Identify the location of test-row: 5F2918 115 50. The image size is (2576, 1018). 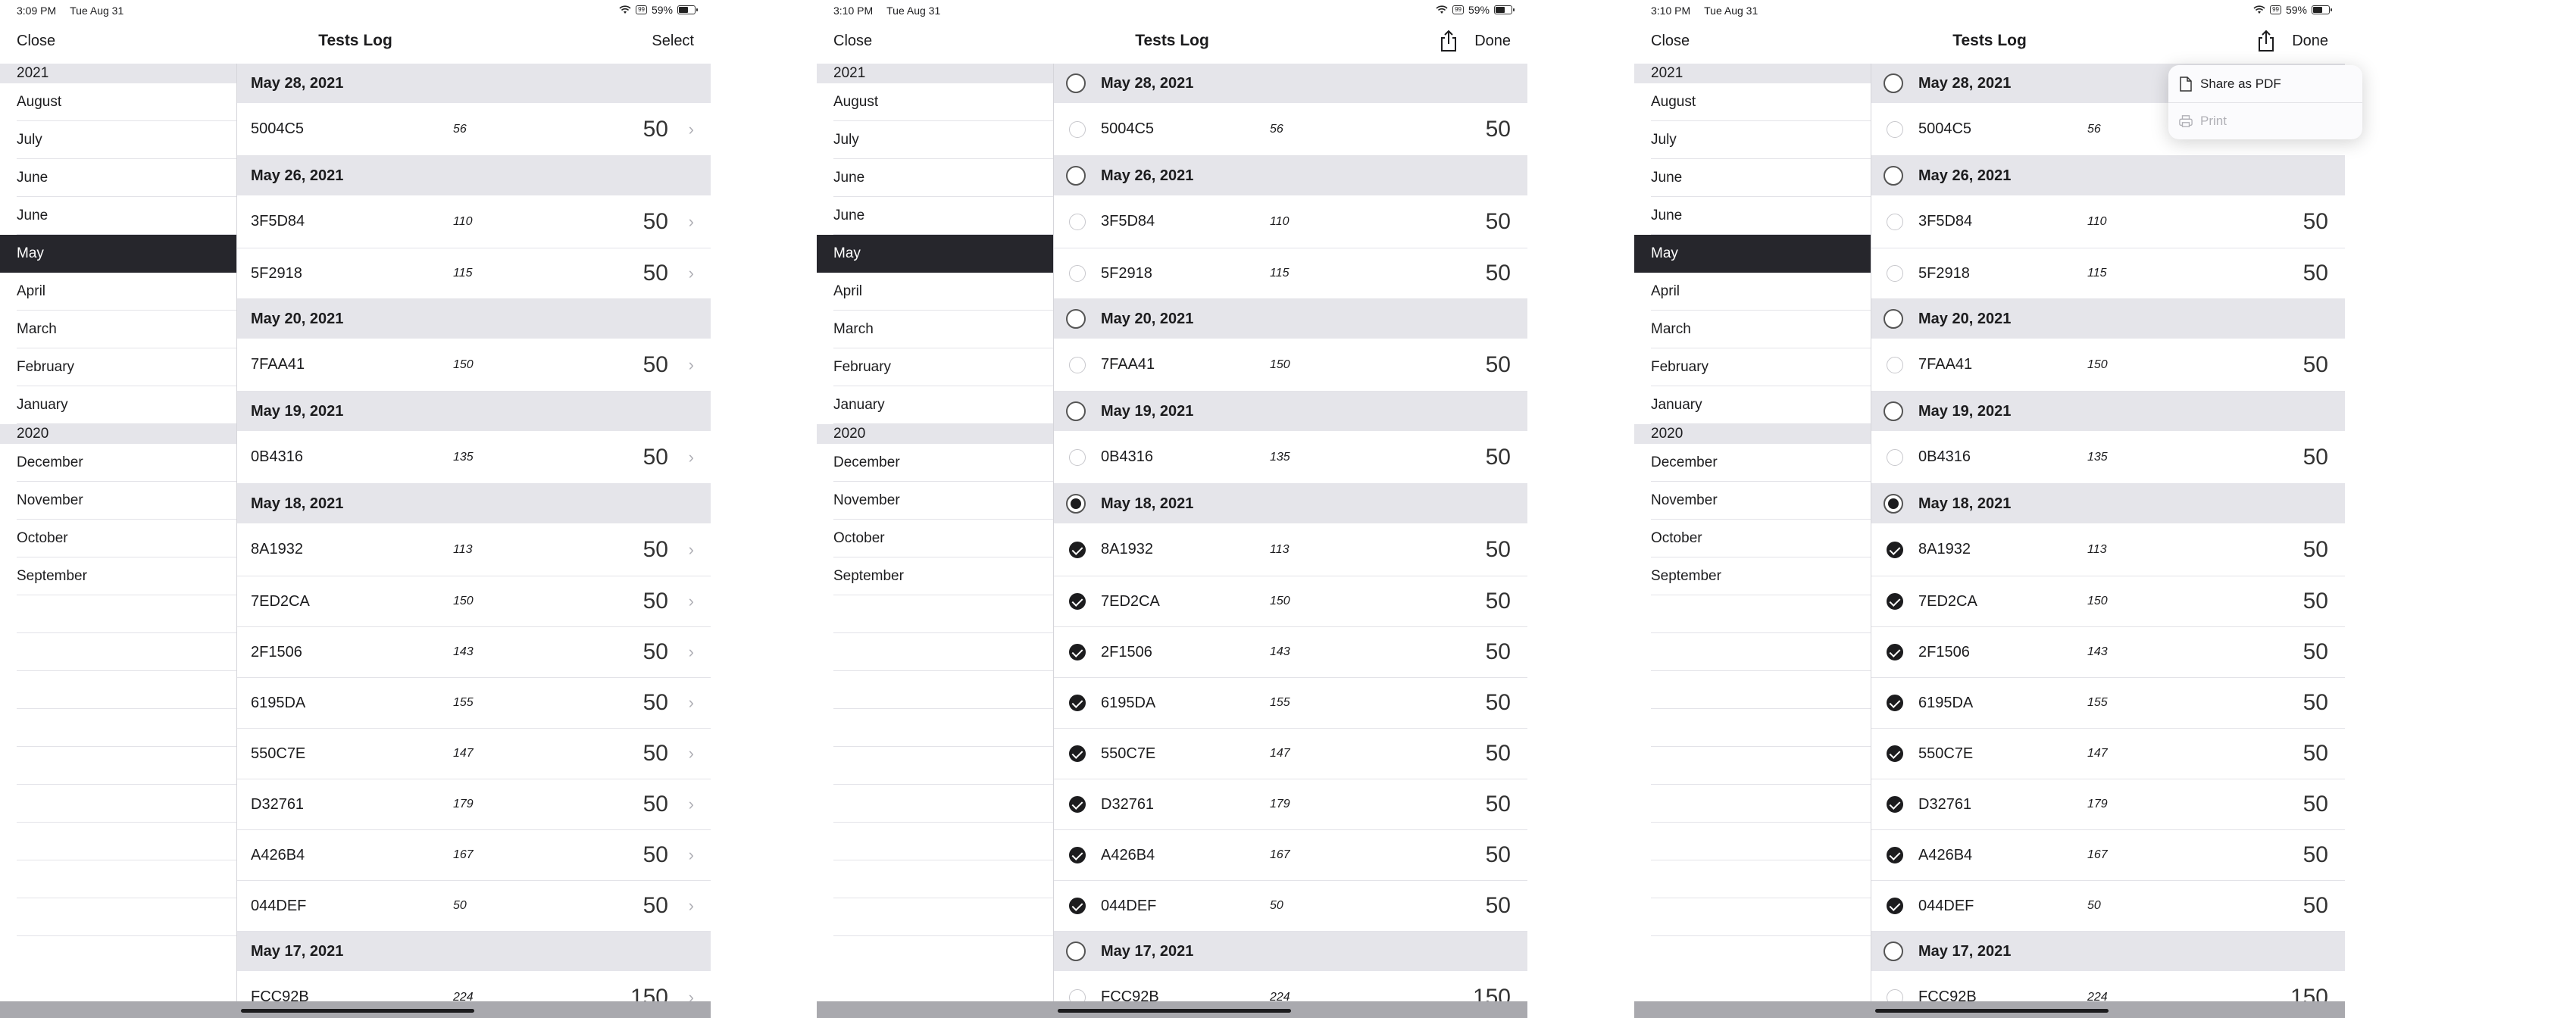
(1290, 273).